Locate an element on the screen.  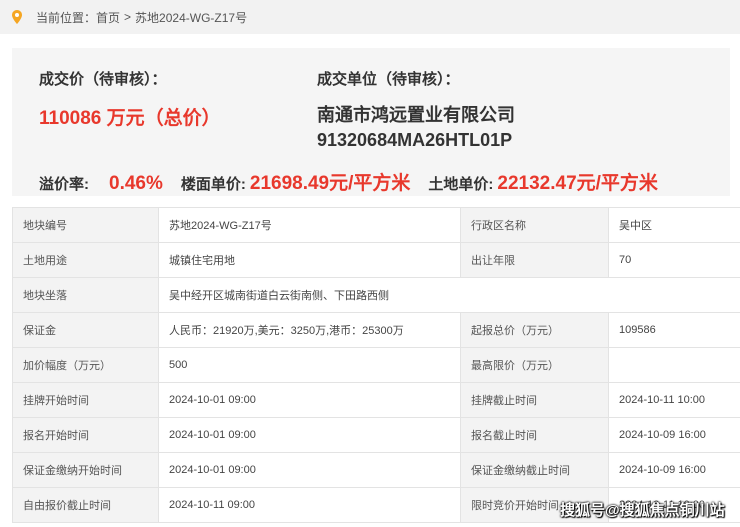
table-value: 吴中经开区城南街道白云街南侧、下田路西侧 is located at coordinates (449, 295).